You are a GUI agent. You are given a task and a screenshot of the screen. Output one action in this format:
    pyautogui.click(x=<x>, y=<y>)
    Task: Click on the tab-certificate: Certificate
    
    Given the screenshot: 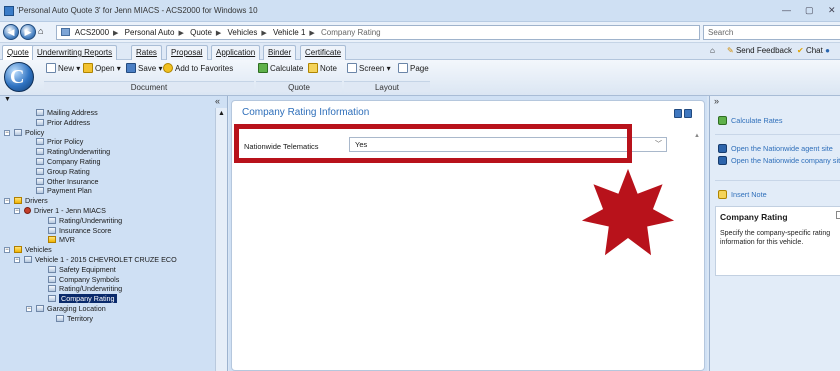 What is the action you would take?
    pyautogui.click(x=323, y=52)
    